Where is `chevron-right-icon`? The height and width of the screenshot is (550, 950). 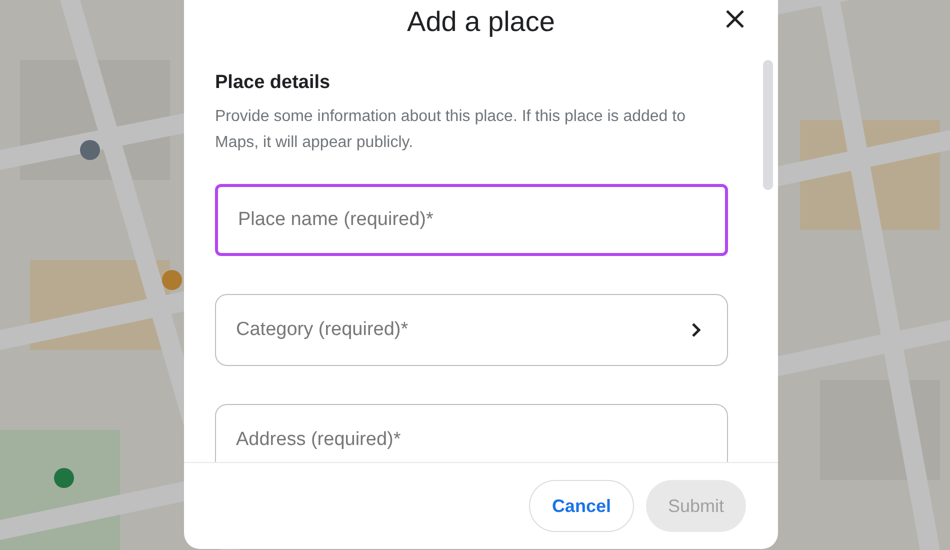
chevron-right-icon is located at coordinates (696, 330).